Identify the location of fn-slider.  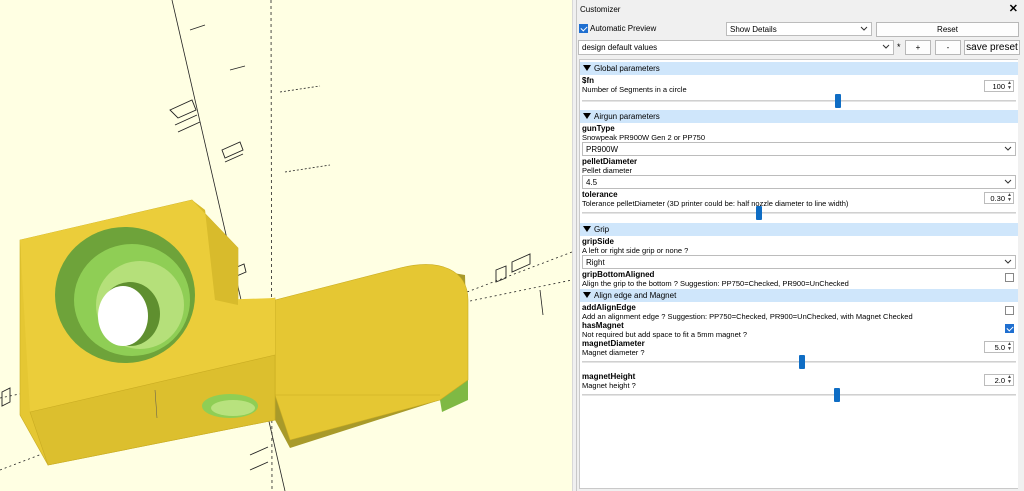
(799, 101).